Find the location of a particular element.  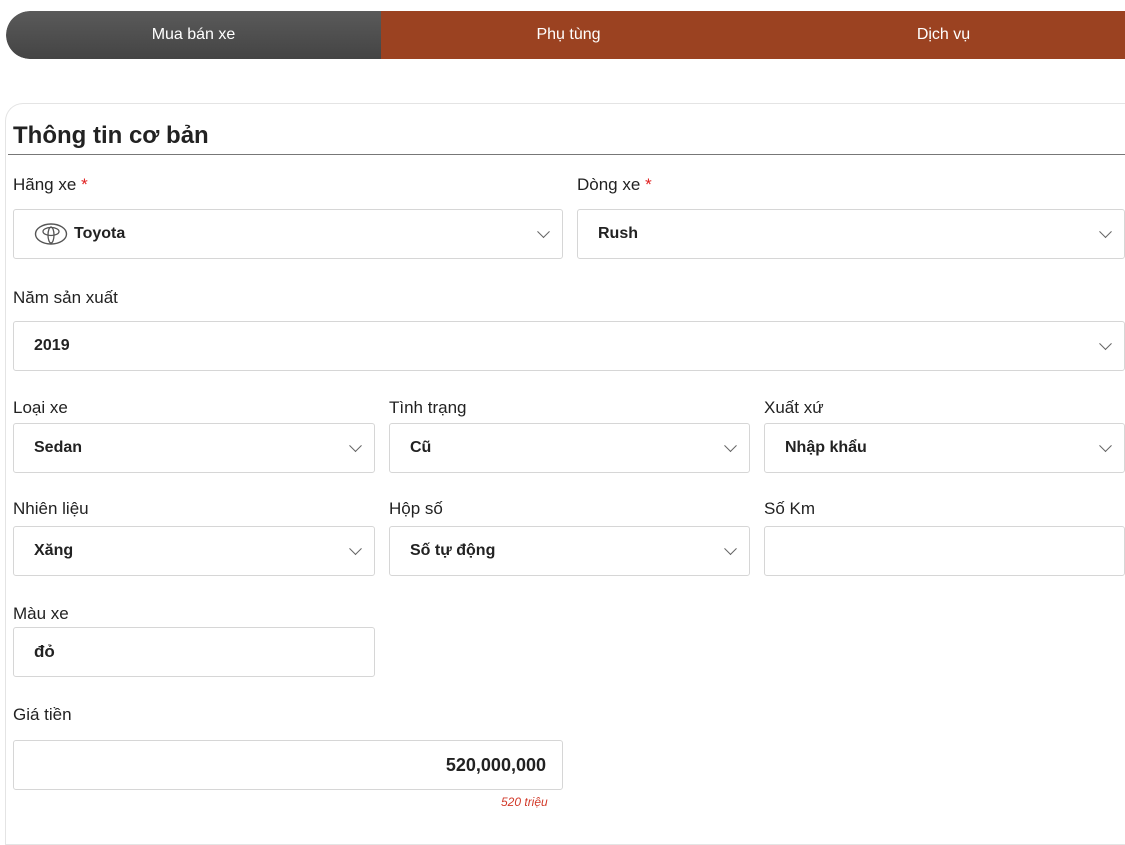

tab-phu-tung: Phụ tùng is located at coordinates (568, 35).